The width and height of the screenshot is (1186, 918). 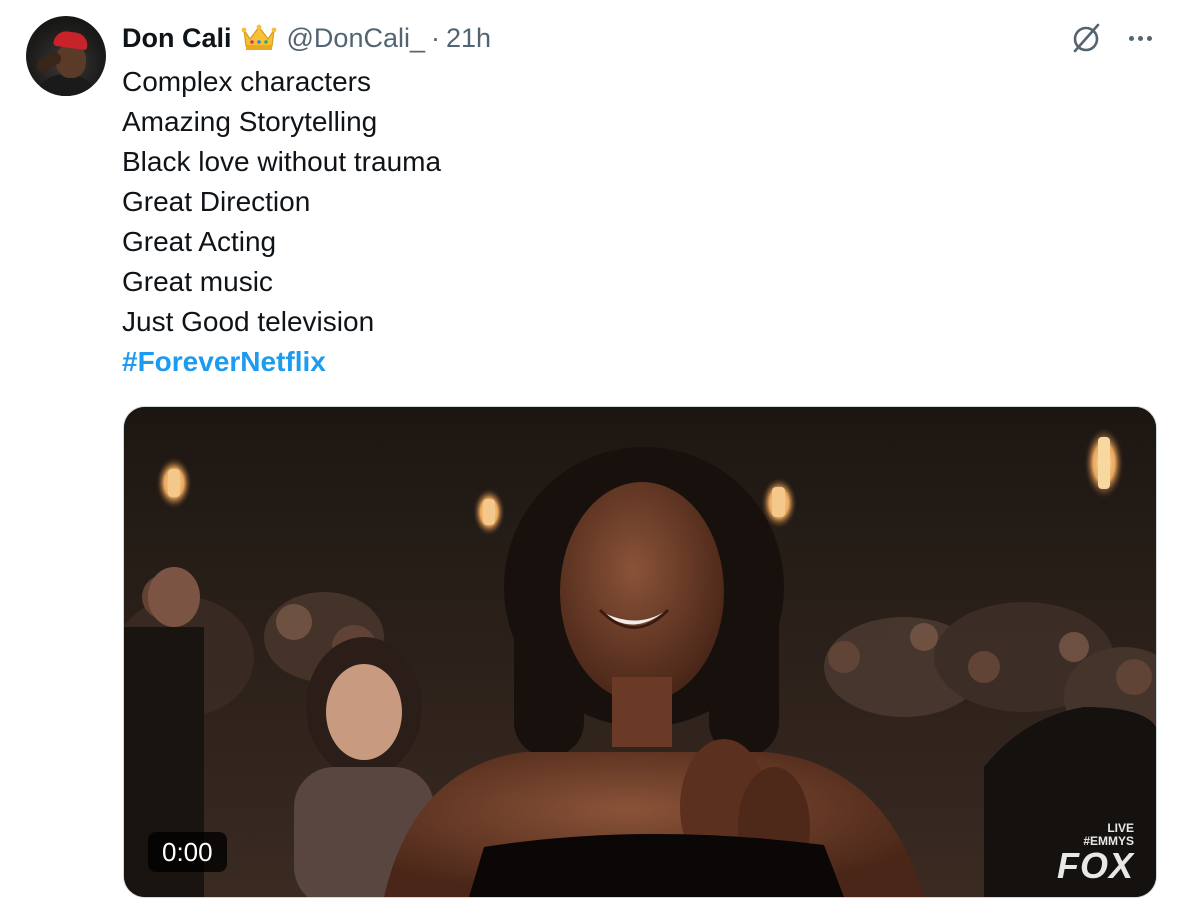 What do you see at coordinates (187, 852) in the screenshot?
I see `video-timestamp: 0:00` at bounding box center [187, 852].